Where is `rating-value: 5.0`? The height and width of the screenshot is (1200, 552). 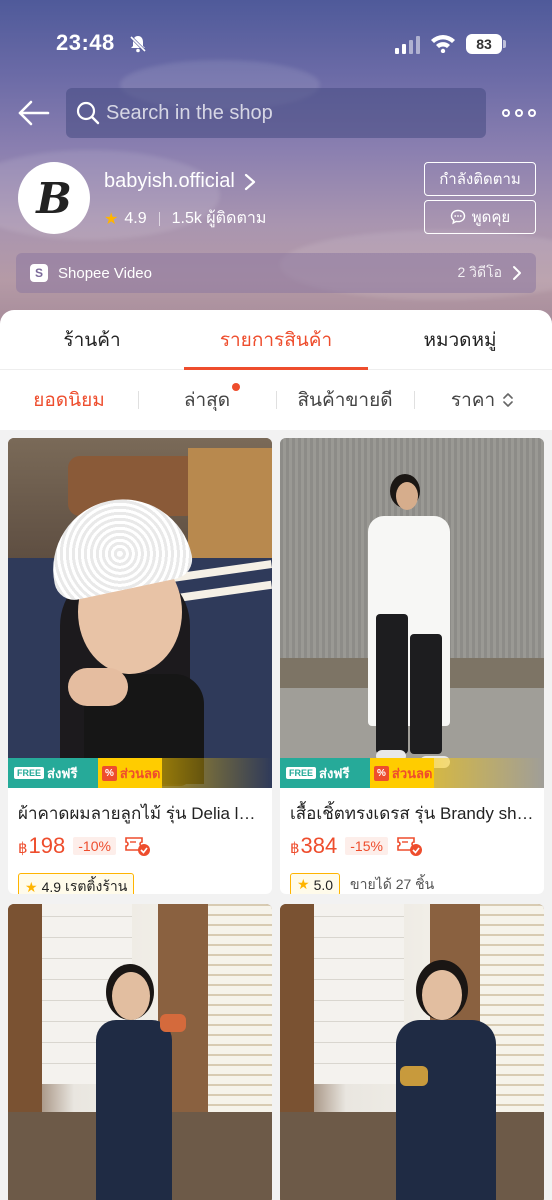
rating-value: 5.0 is located at coordinates (323, 884).